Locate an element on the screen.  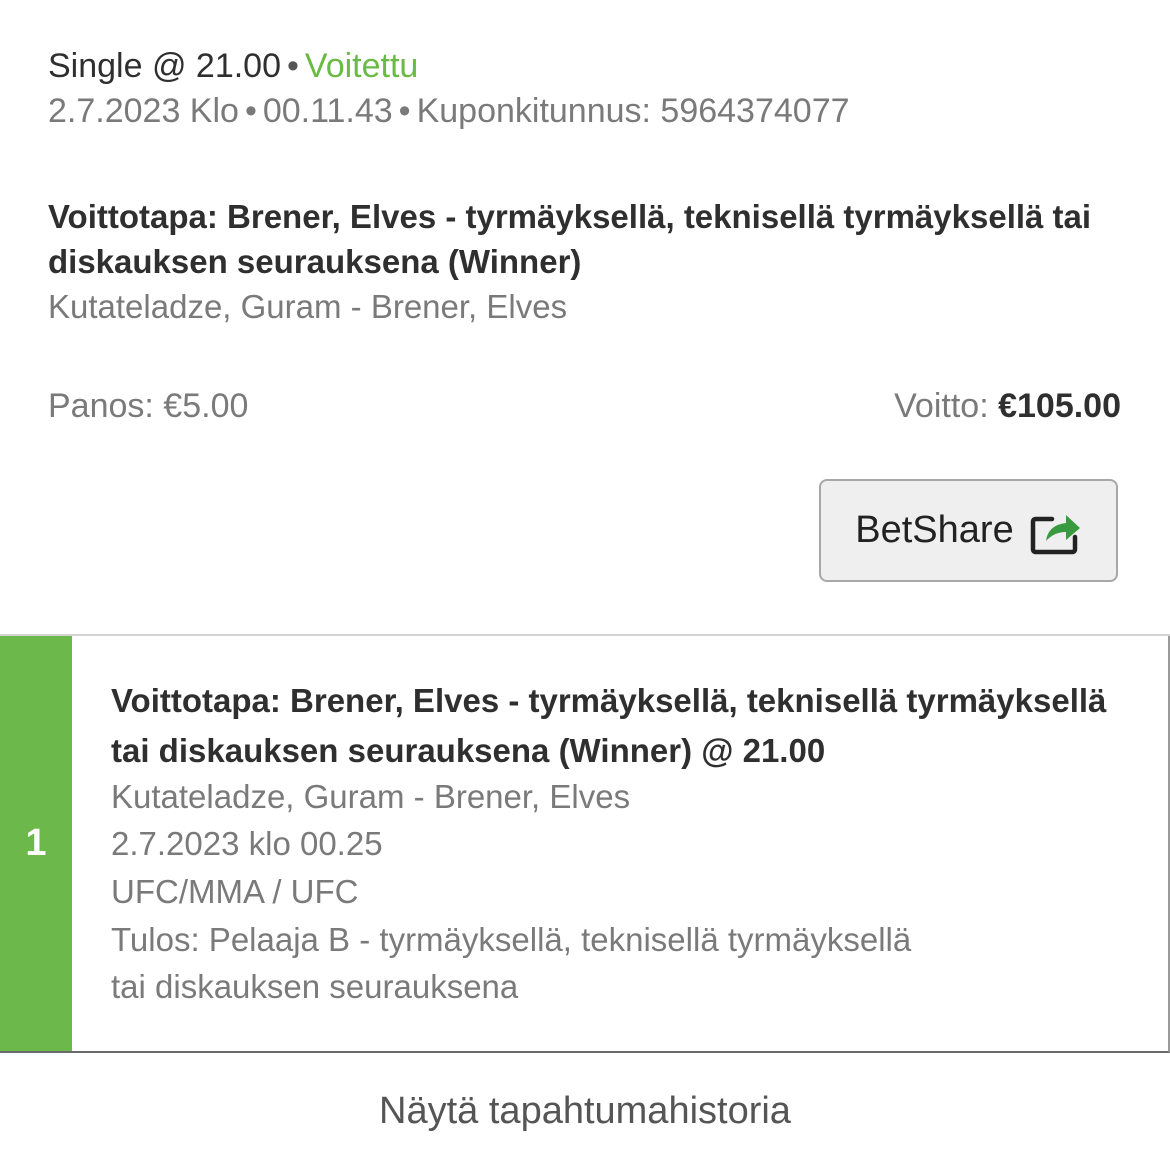
coupon-header: Single @ 21.00 • Voitettu is located at coordinates (233, 66).